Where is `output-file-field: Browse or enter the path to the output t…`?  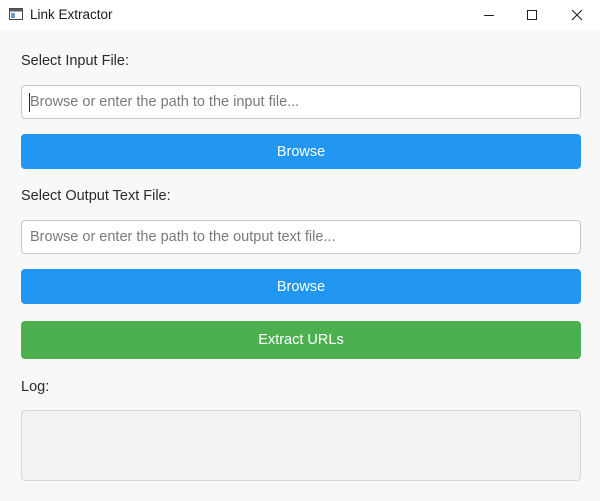
output-file-field: Browse or enter the path to the output t… is located at coordinates (301, 237).